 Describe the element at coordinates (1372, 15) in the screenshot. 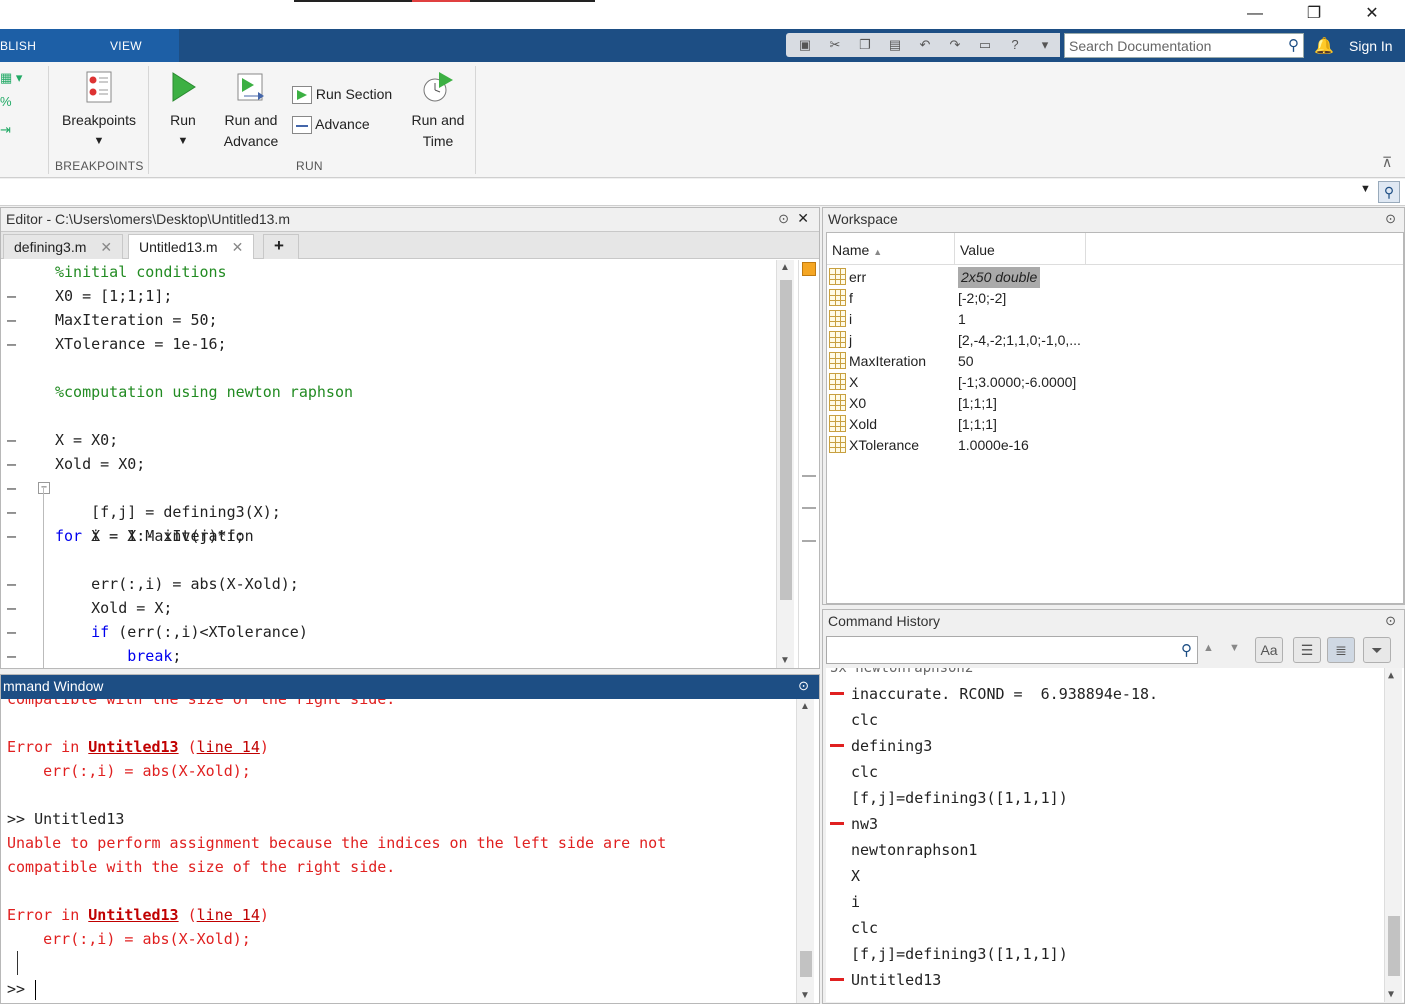

I see `close-window-button: ✕` at that location.